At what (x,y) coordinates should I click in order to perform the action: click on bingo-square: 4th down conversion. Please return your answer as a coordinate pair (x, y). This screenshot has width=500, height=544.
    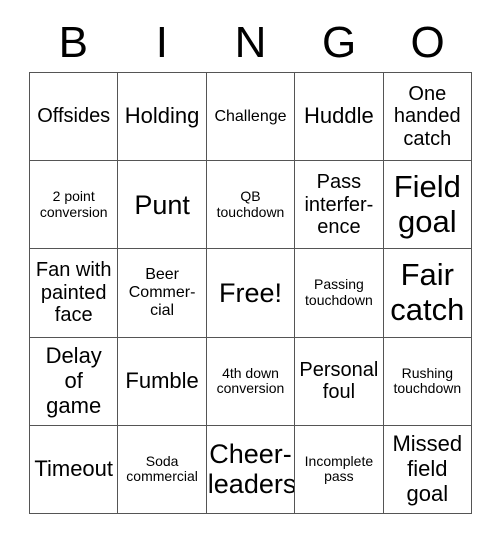
    Looking at the image, I should click on (251, 381).